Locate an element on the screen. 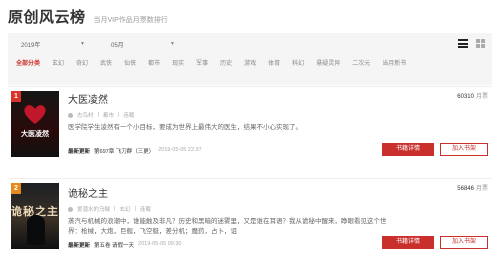  book-title: 诡秘之主 is located at coordinates (230, 192).